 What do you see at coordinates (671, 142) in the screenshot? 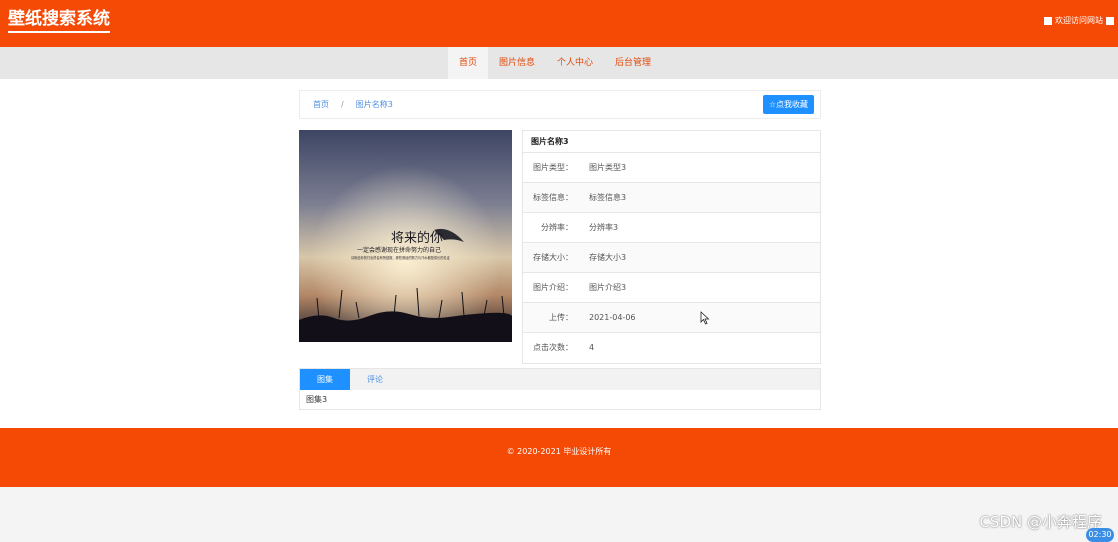
I see `detail-title: 图片名称3` at bounding box center [671, 142].